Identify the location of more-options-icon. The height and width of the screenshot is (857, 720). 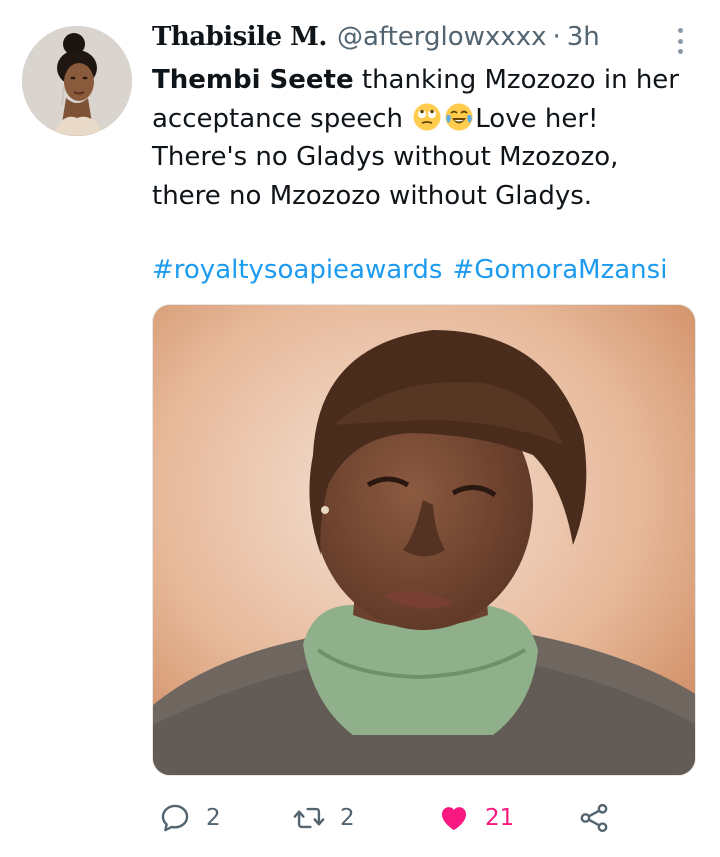
(680, 41).